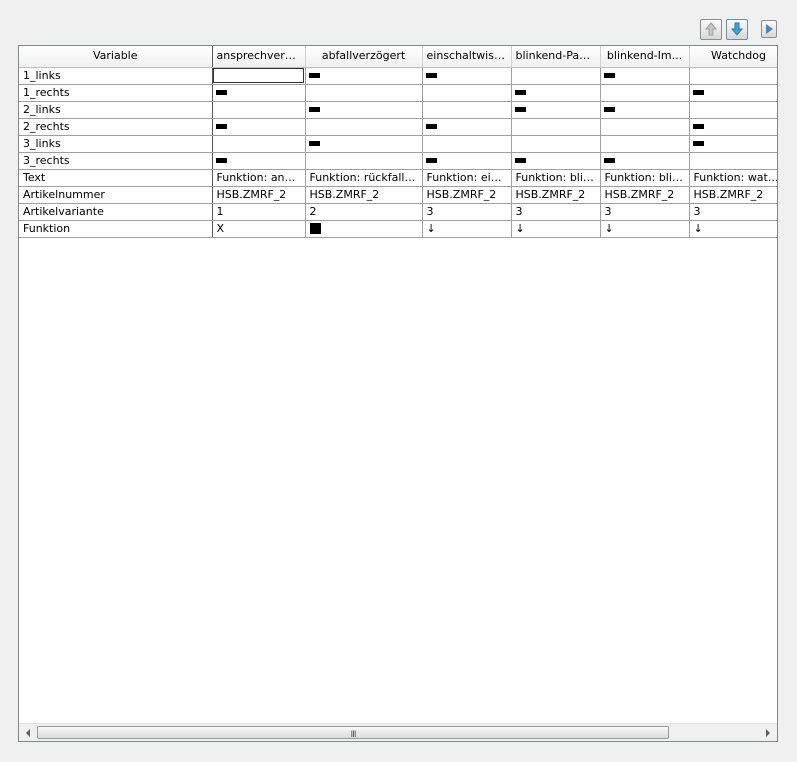  Describe the element at coordinates (737, 29) in the screenshot. I see `move-down-button` at that location.